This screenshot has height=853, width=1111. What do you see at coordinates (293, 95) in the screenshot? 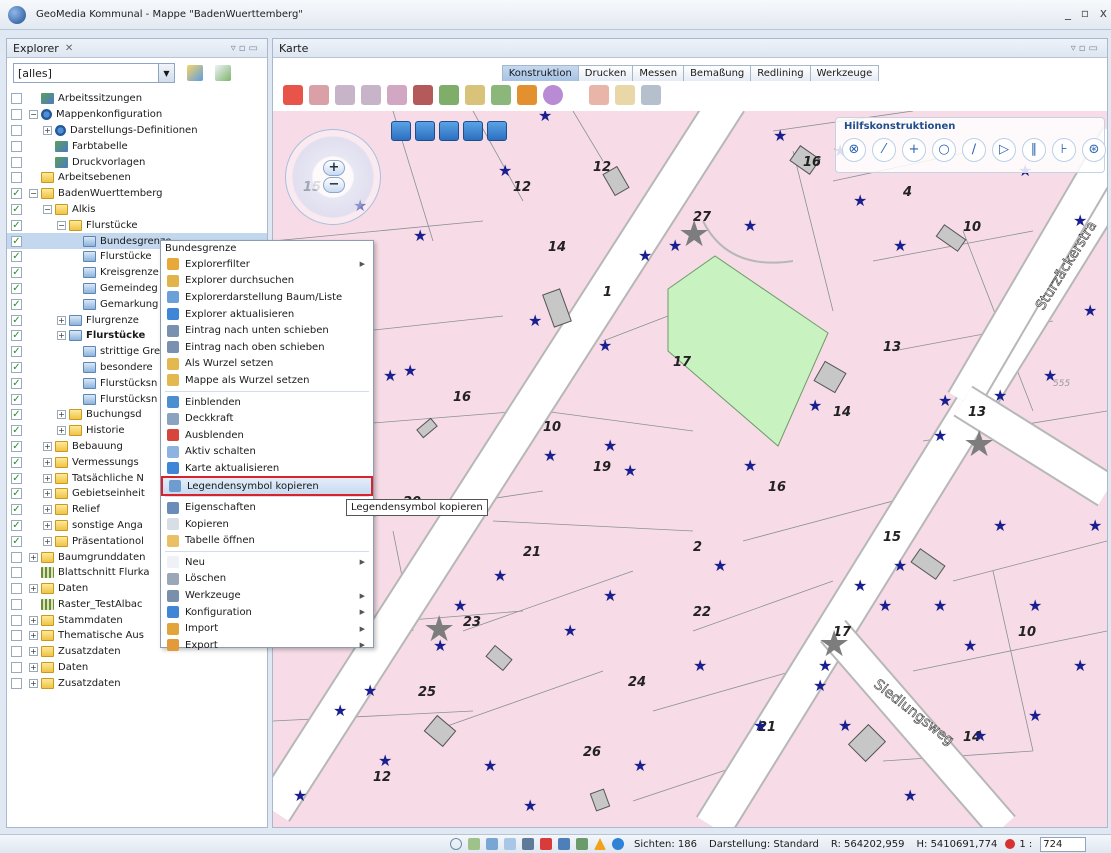
I see `tool-point-icon` at bounding box center [293, 95].